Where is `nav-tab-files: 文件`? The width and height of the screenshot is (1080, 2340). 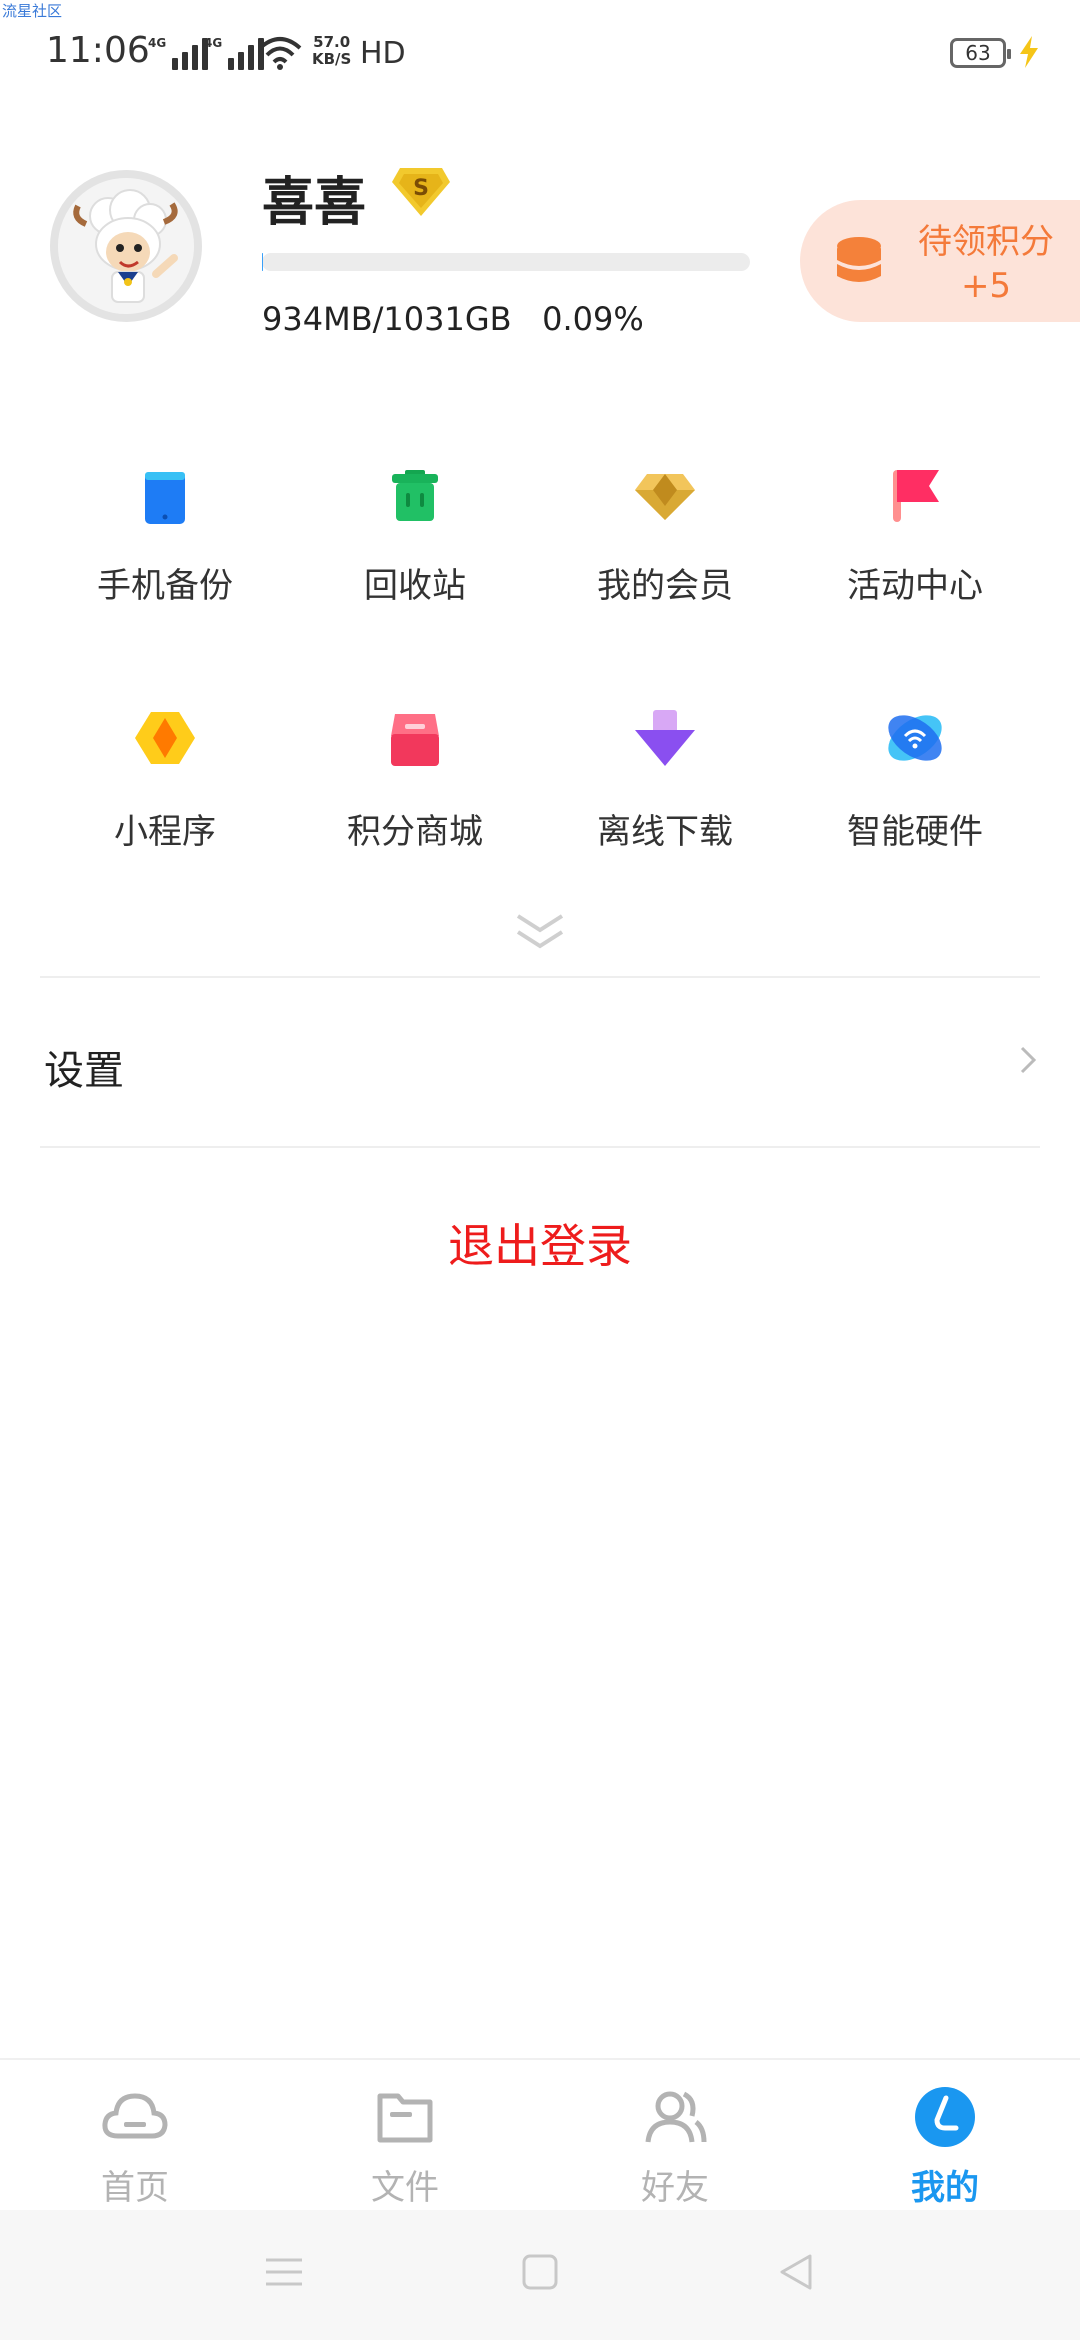
nav-tab-files: 文件 is located at coordinates (405, 2136).